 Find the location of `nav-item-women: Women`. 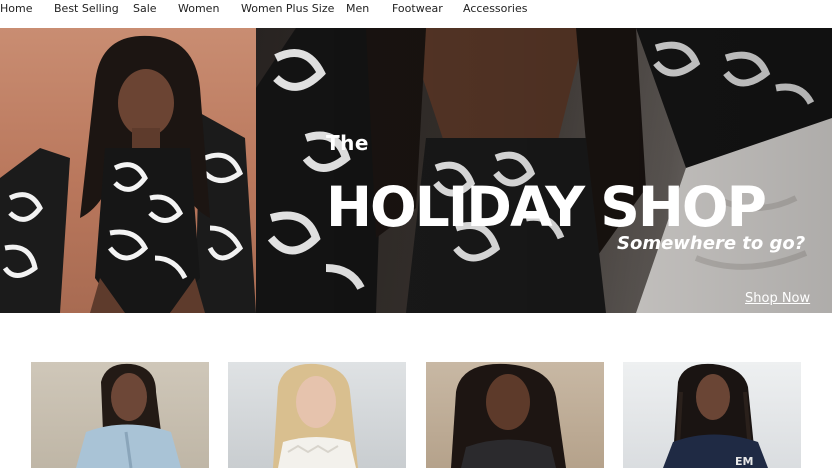

nav-item-women: Women is located at coordinates (198, 8).